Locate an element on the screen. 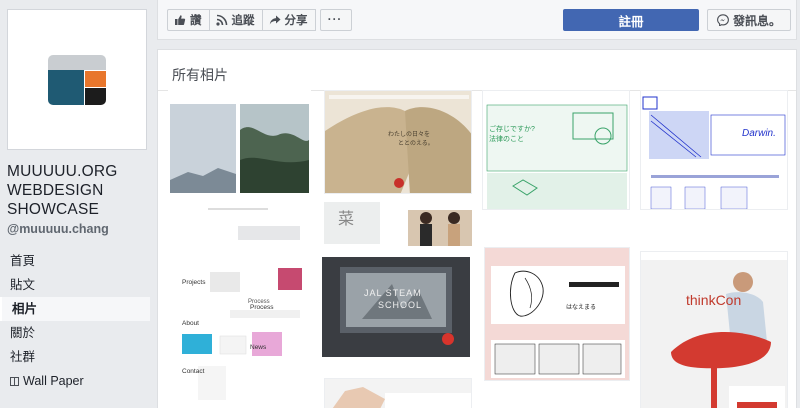 This screenshot has width=800, height=408. page-name-line: SHOWCASE is located at coordinates (53, 209).